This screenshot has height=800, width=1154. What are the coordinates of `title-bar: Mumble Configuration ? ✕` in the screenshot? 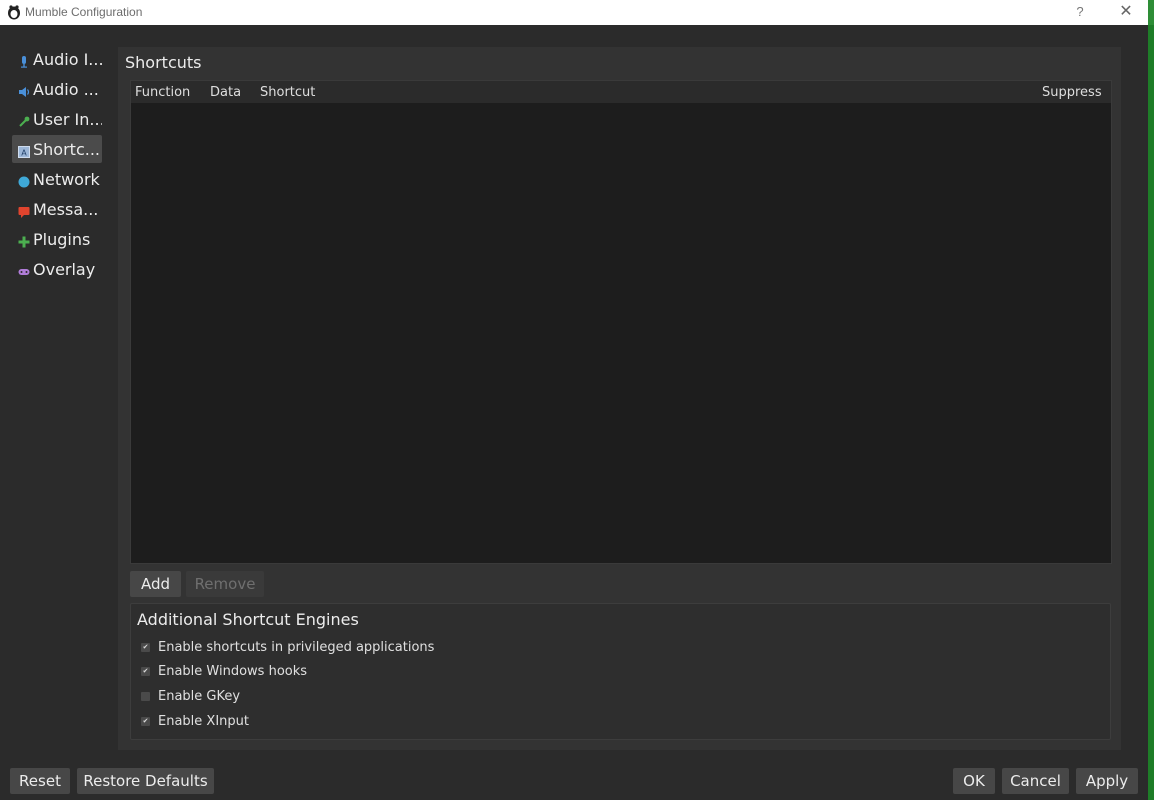 It's located at (574, 12).